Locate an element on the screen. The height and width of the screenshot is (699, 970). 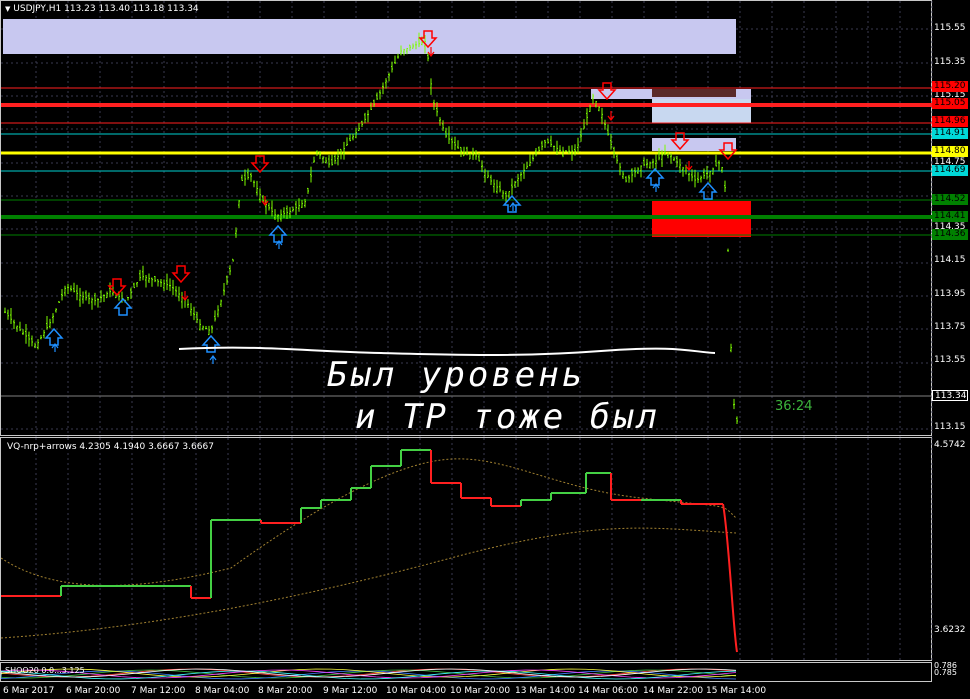
price-box-114-36: 114.36 is located at coordinates (950, 234).